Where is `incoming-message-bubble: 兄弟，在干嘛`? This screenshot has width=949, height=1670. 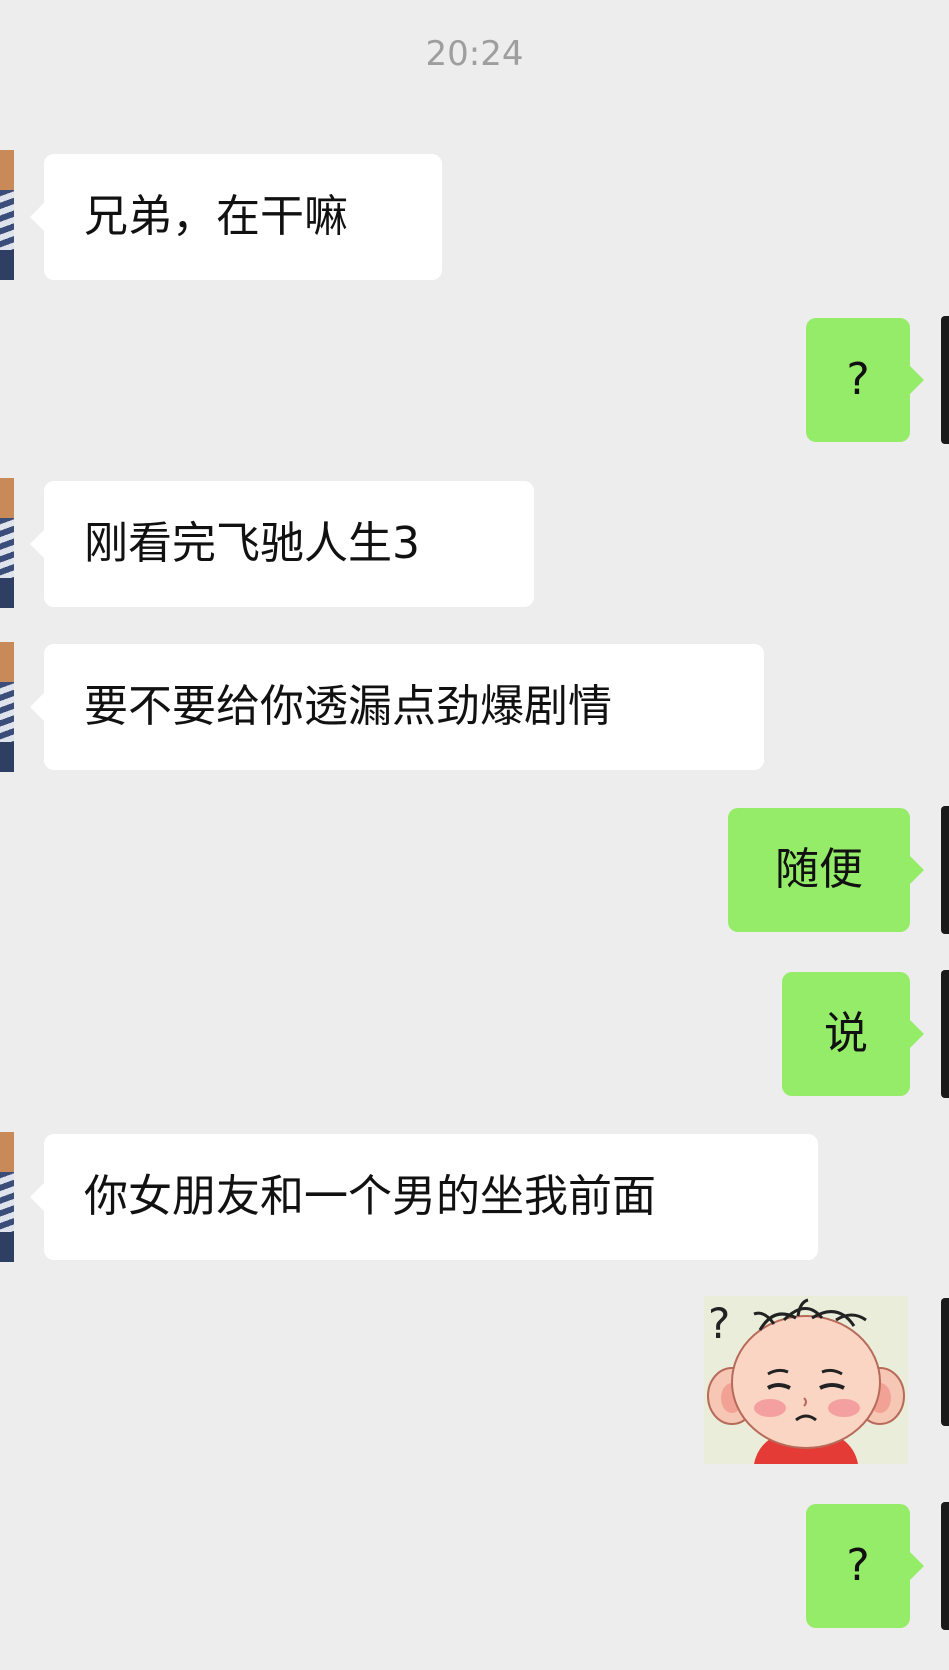 incoming-message-bubble: 兄弟，在干嘛 is located at coordinates (236, 217).